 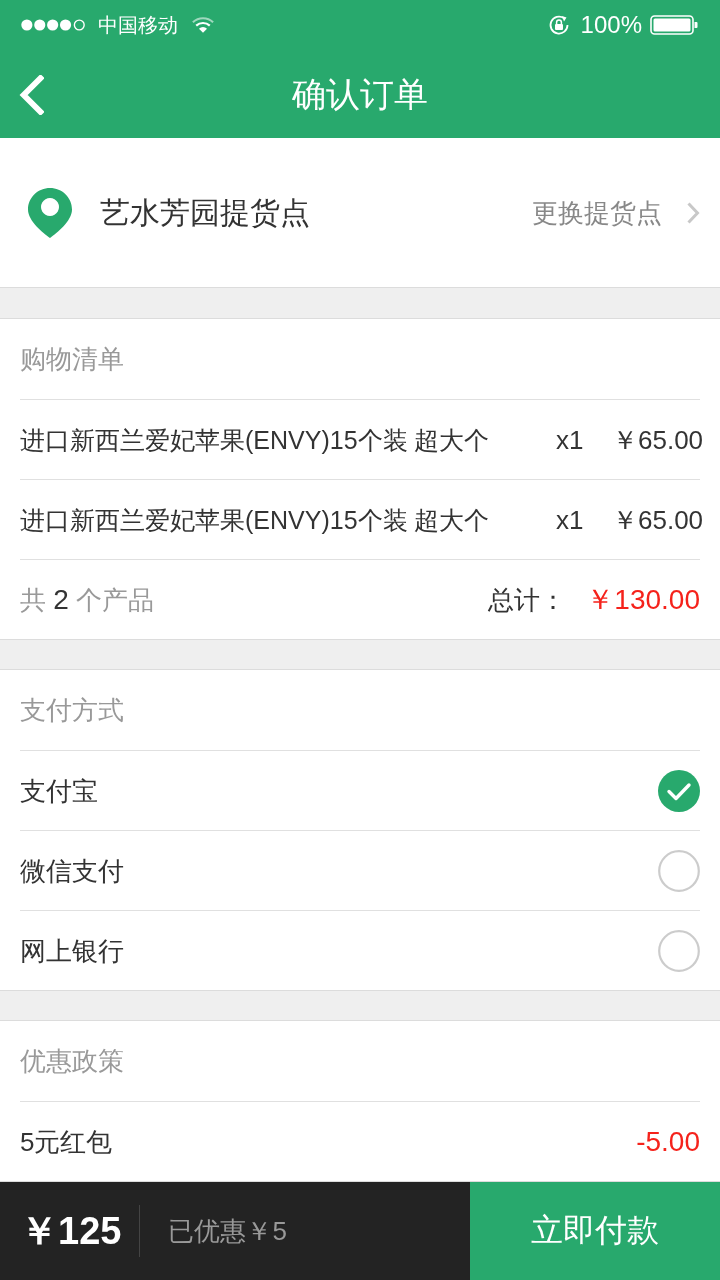 I want to click on location-pin-icon, so click(x=50, y=212).